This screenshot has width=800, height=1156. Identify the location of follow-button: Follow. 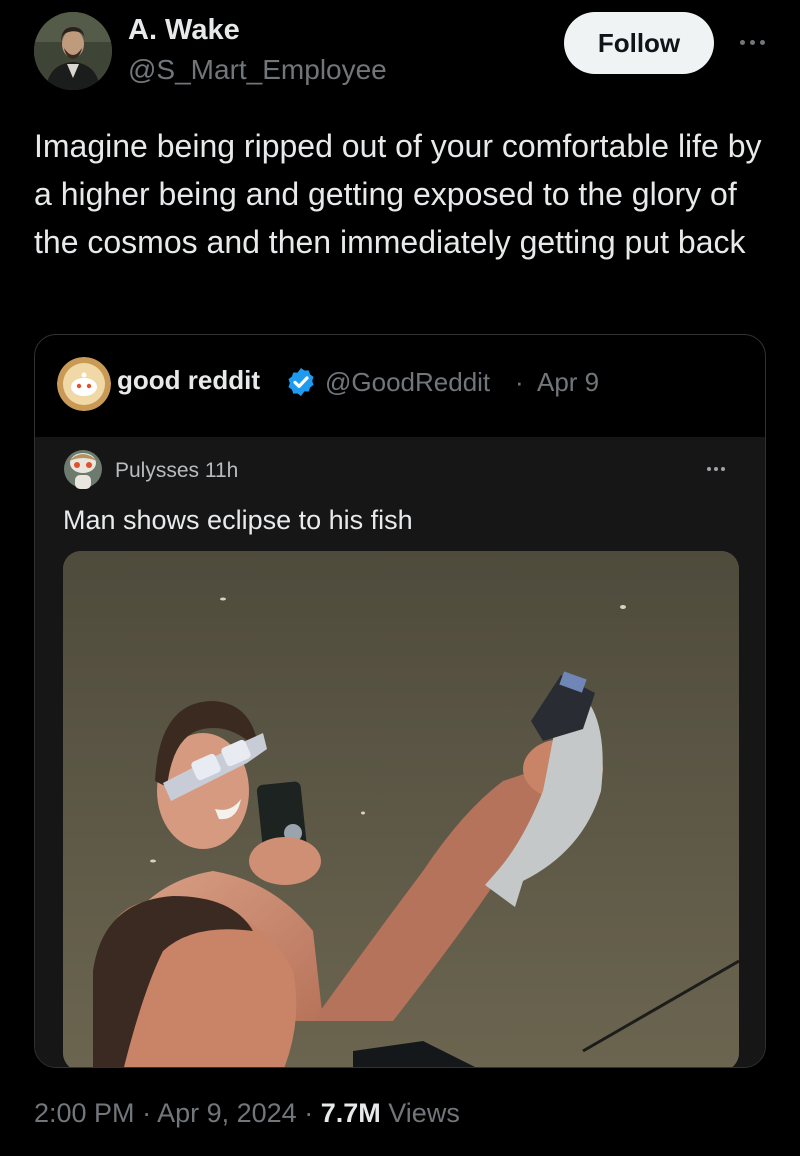
(639, 43).